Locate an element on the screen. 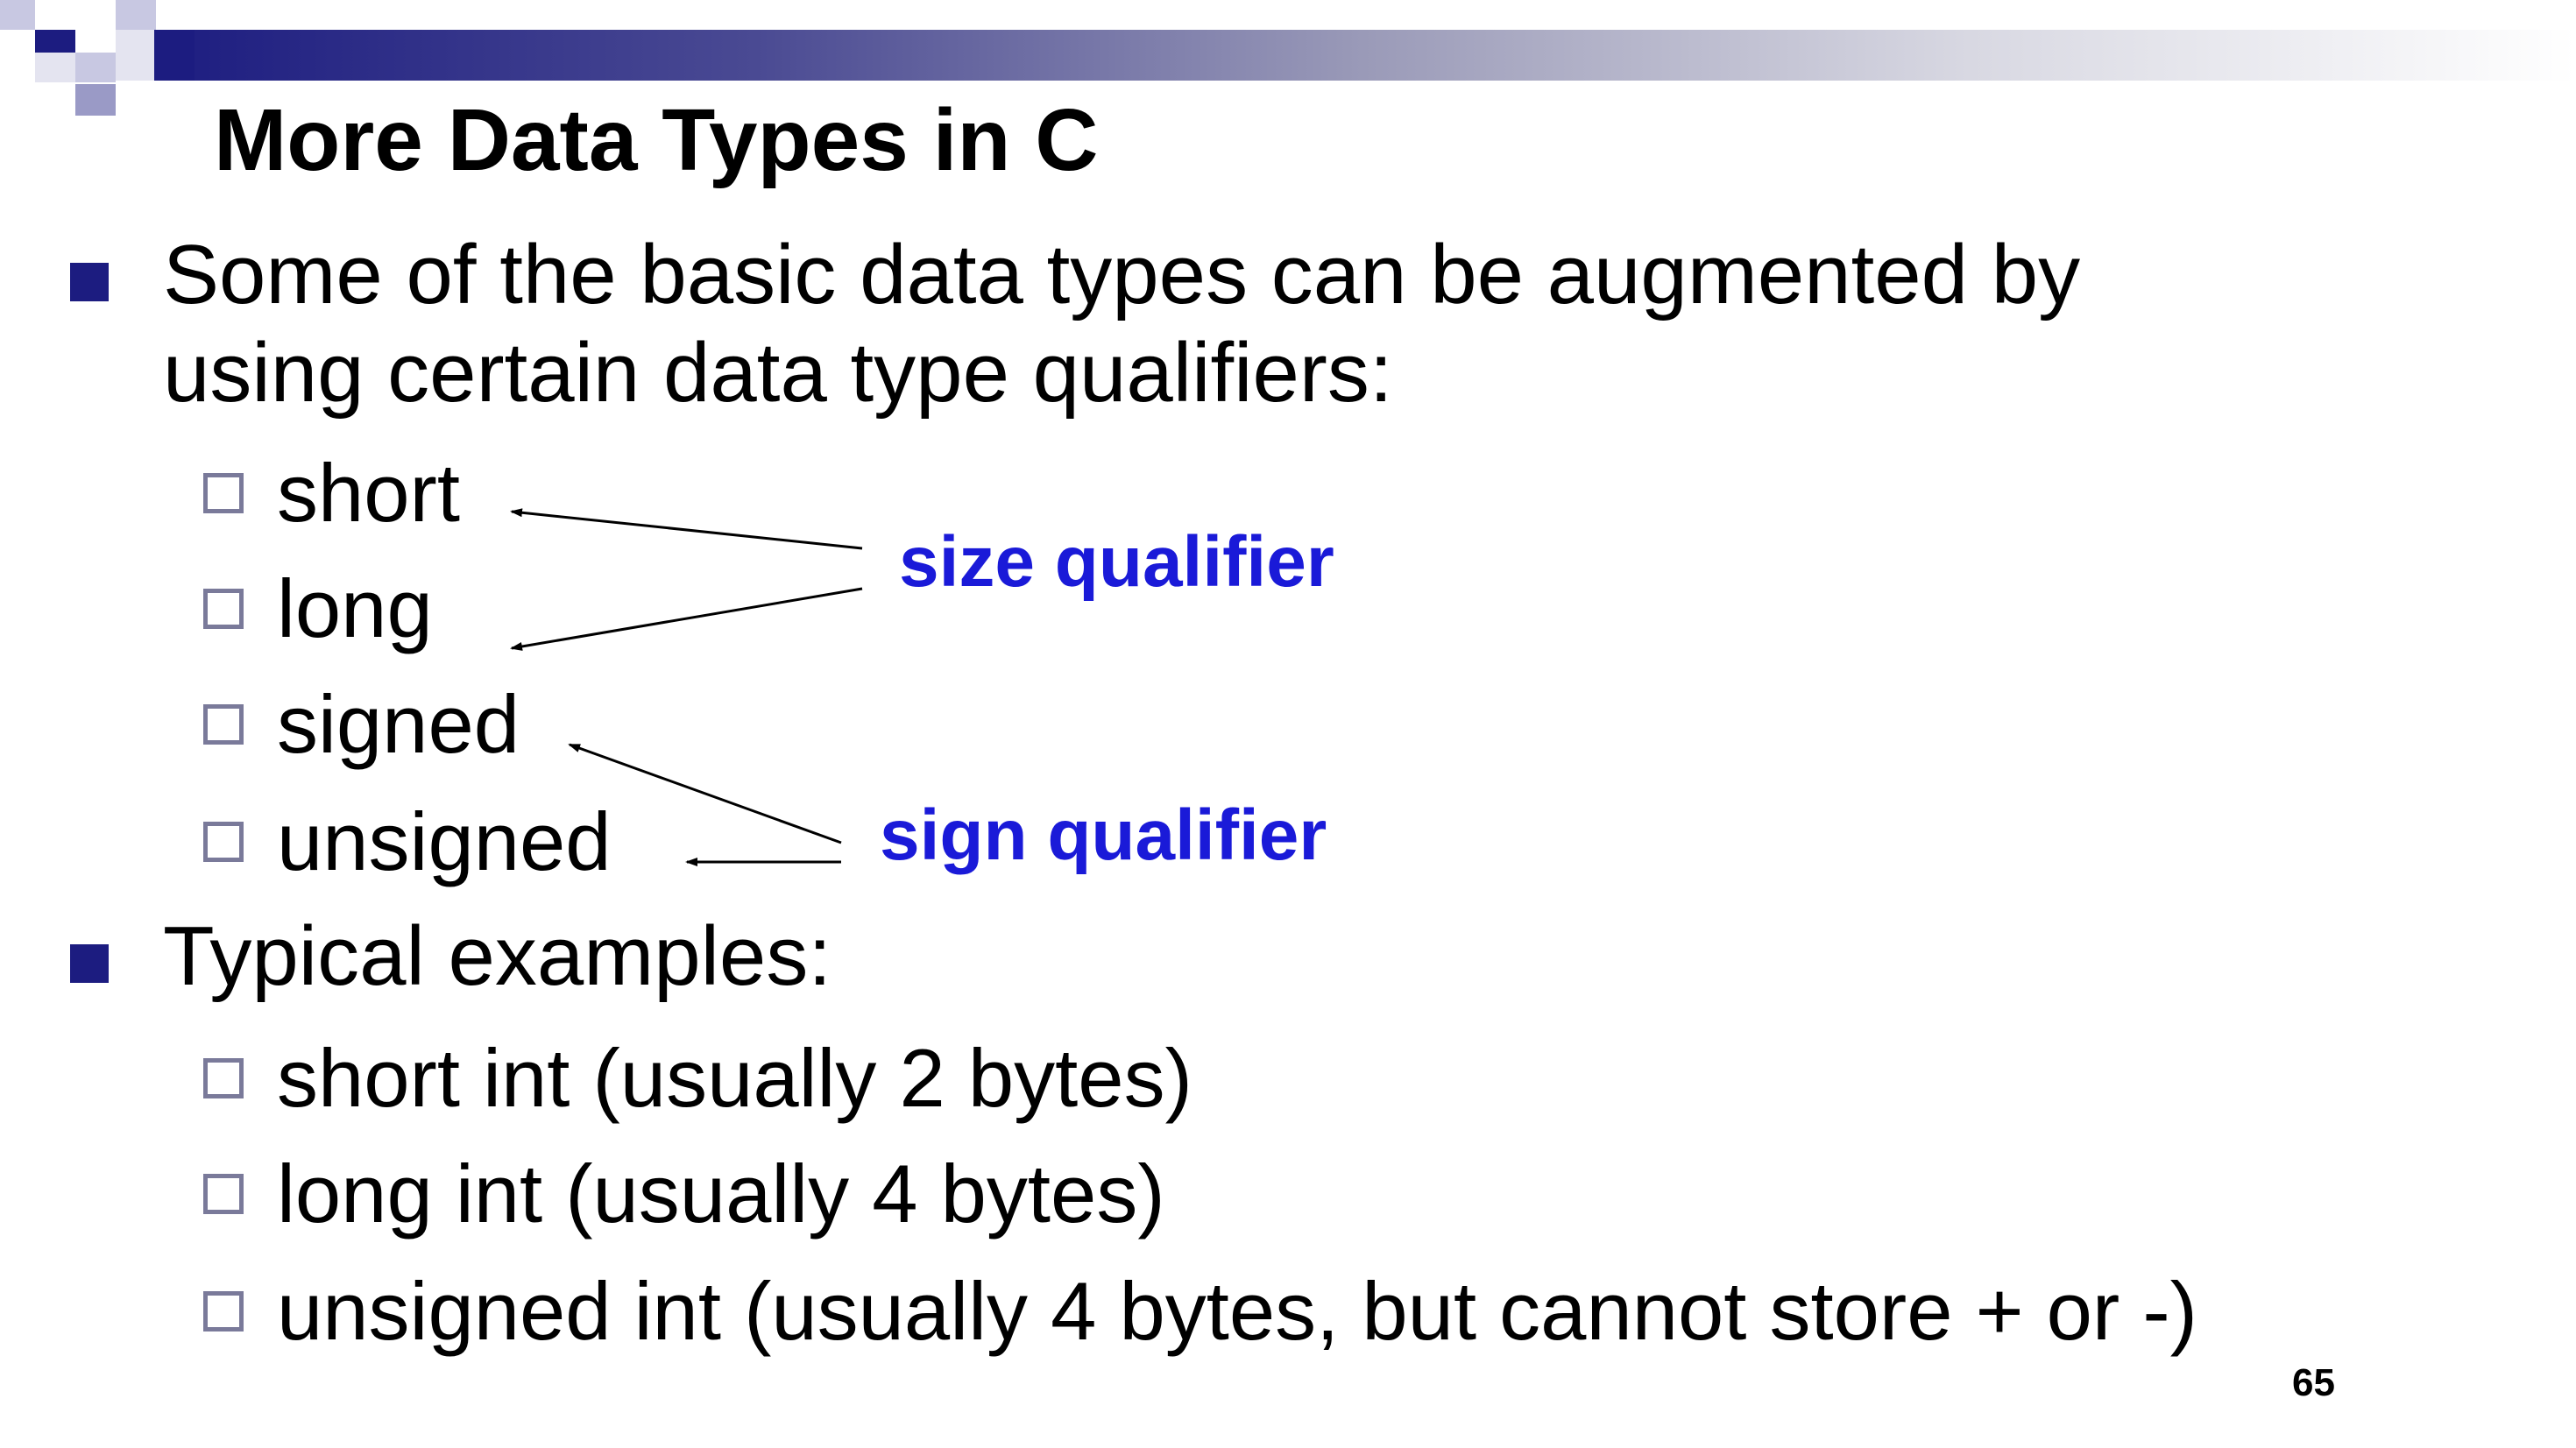 This screenshot has width=2576, height=1448. sign-qualifier-label: sign qualifier is located at coordinates (1103, 835).